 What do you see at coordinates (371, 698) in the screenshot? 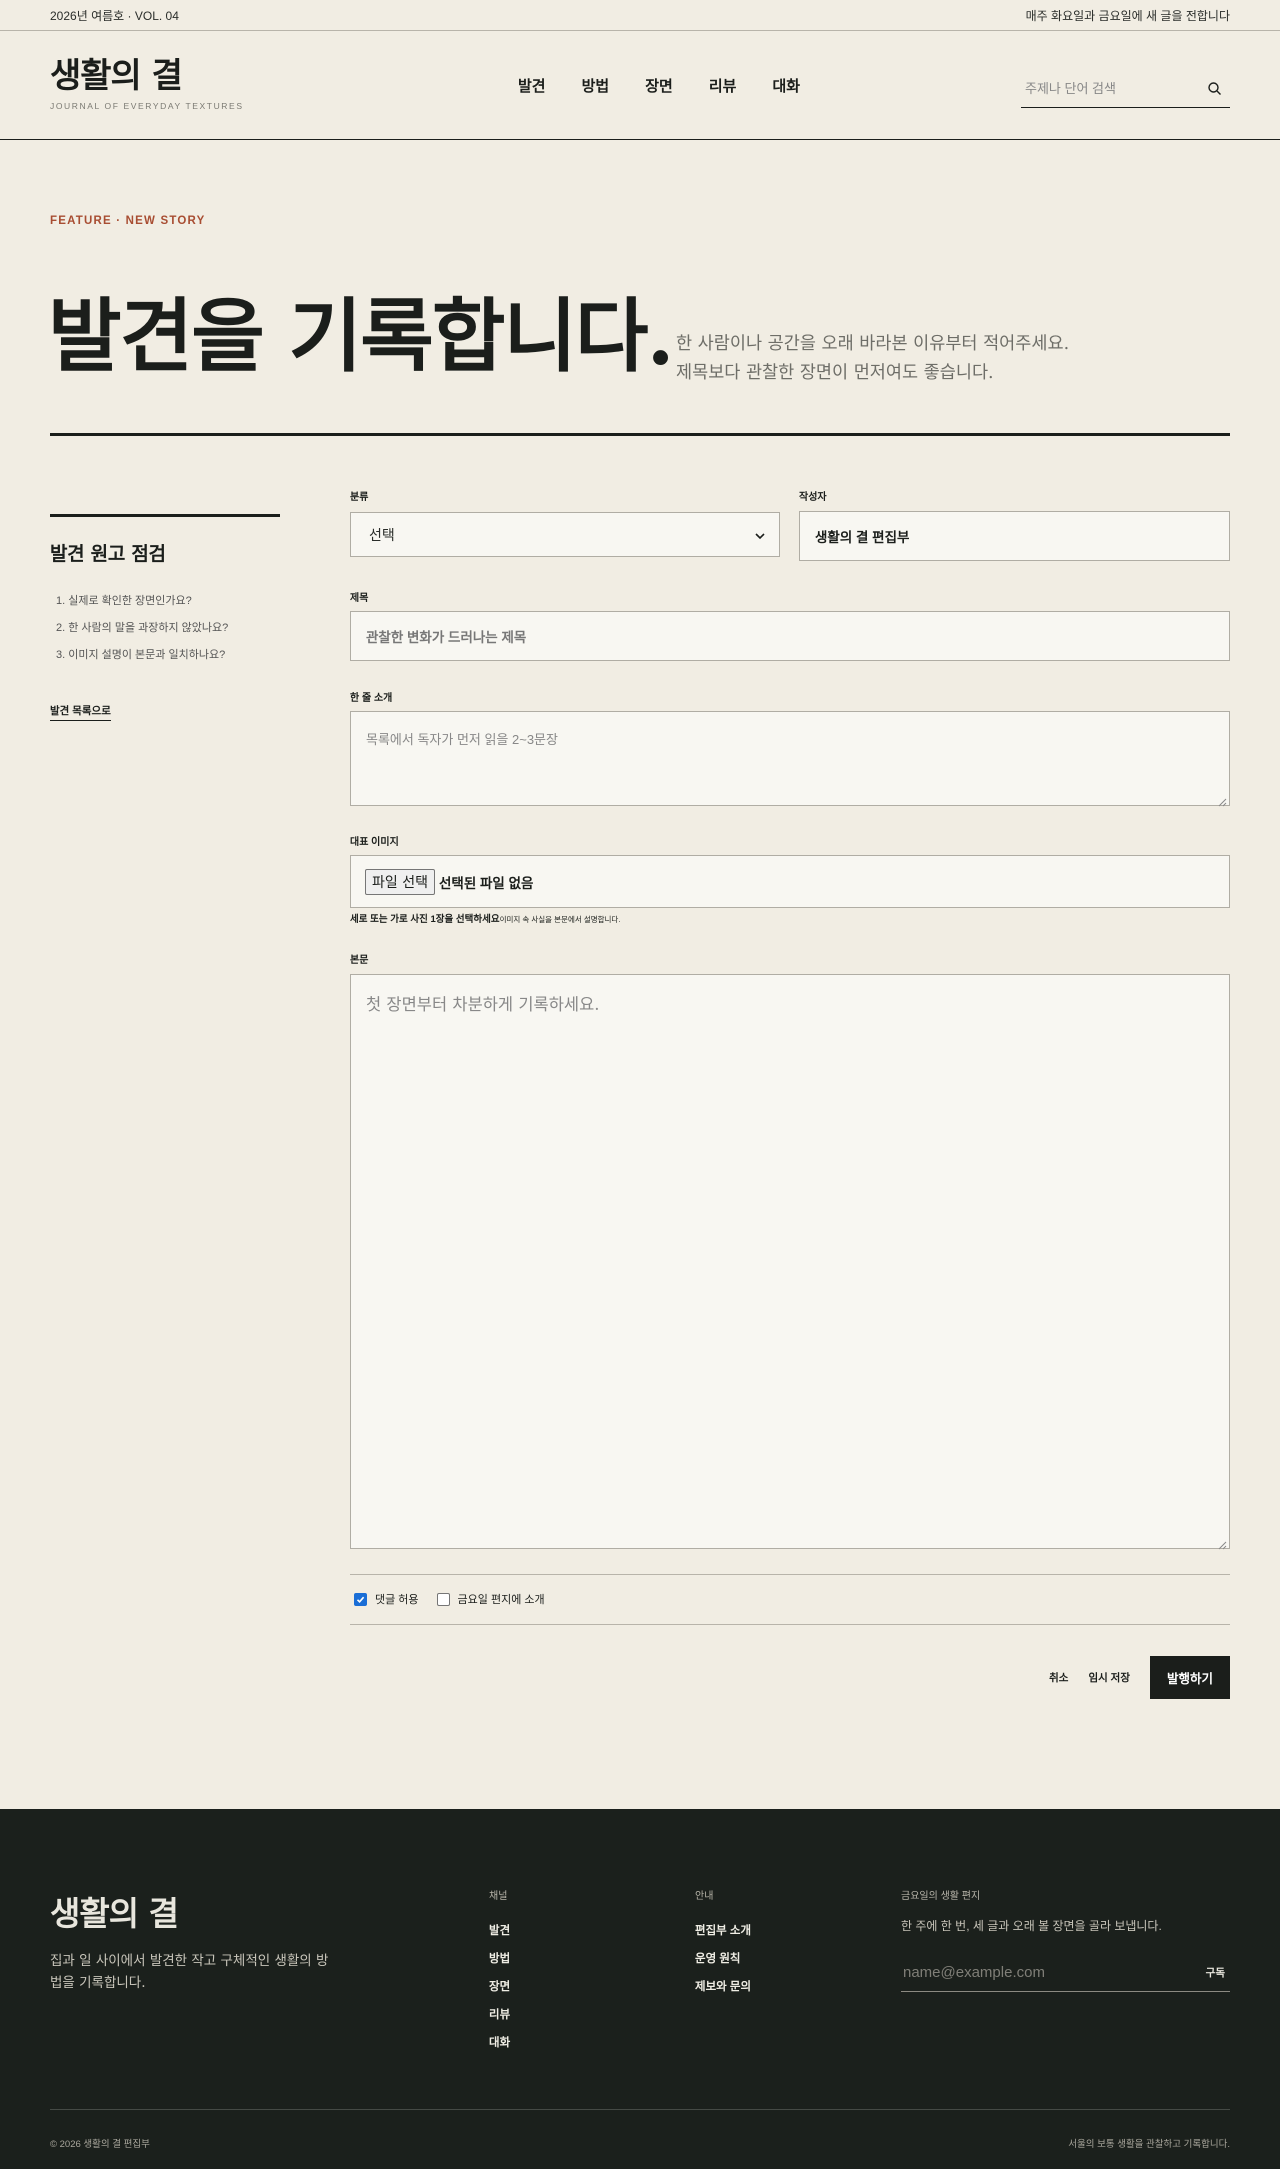
I see `summary-label: 한 줄 소개` at bounding box center [371, 698].